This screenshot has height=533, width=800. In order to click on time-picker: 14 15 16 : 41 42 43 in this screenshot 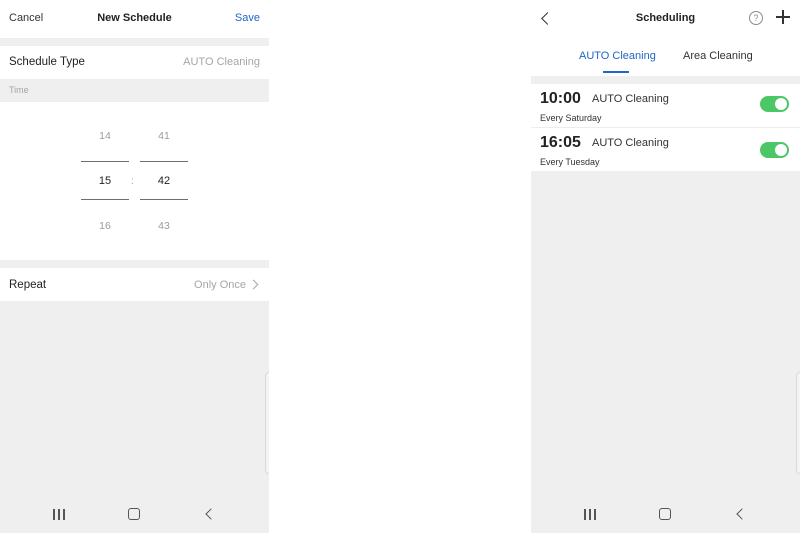, I will do `click(134, 181)`.